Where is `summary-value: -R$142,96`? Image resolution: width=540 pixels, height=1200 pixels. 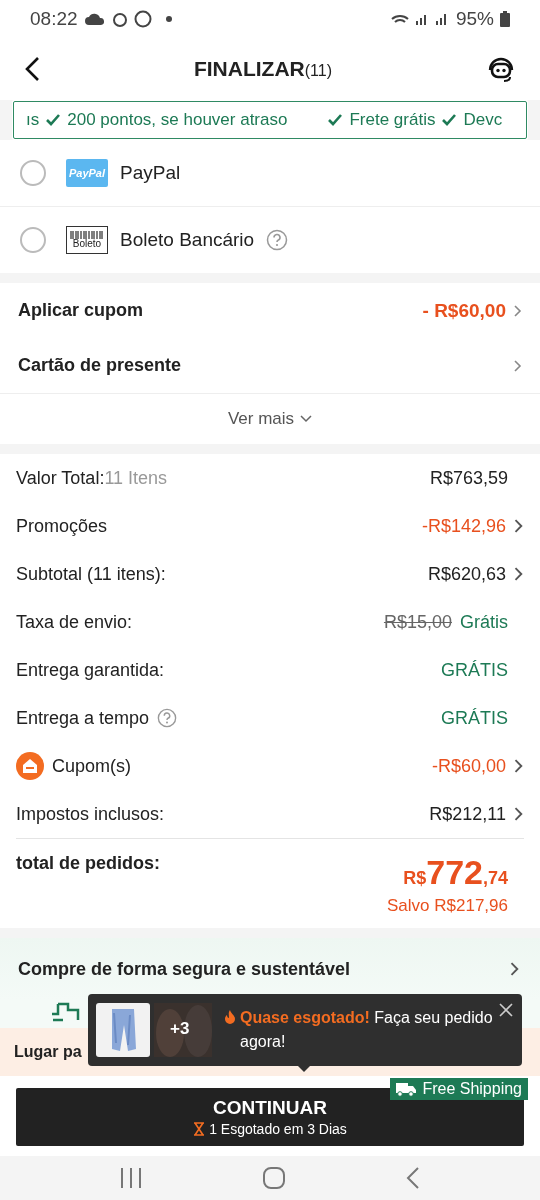
summary-value: -R$142,96 is located at coordinates (463, 526).